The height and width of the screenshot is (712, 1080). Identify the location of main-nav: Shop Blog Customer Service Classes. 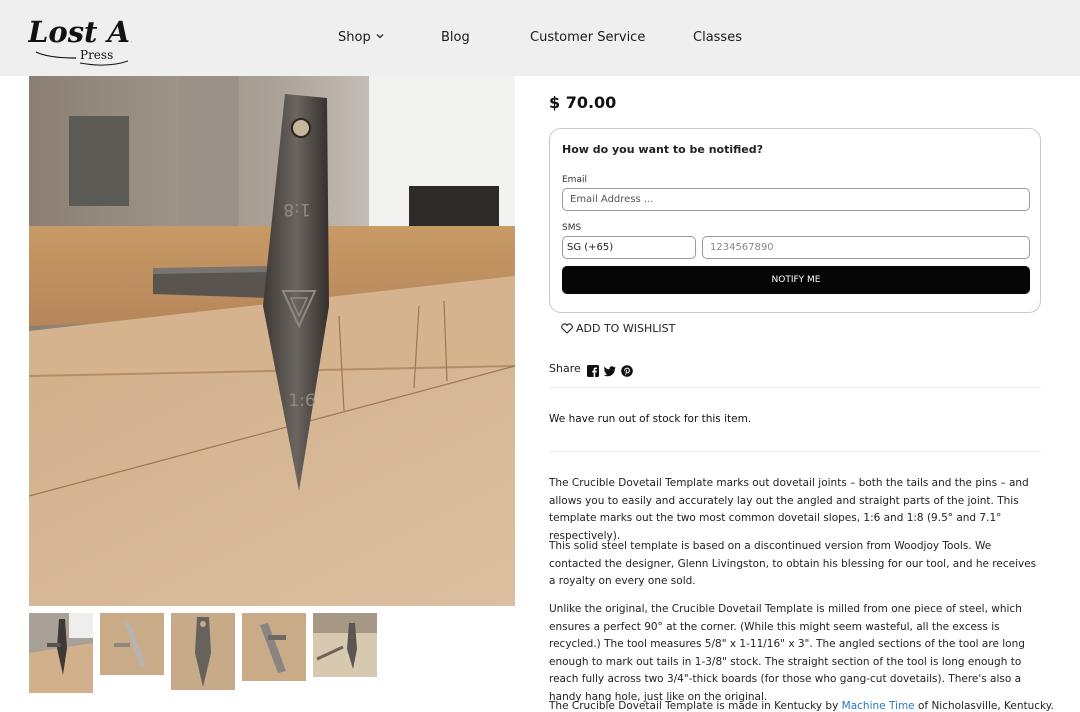
(540, 39).